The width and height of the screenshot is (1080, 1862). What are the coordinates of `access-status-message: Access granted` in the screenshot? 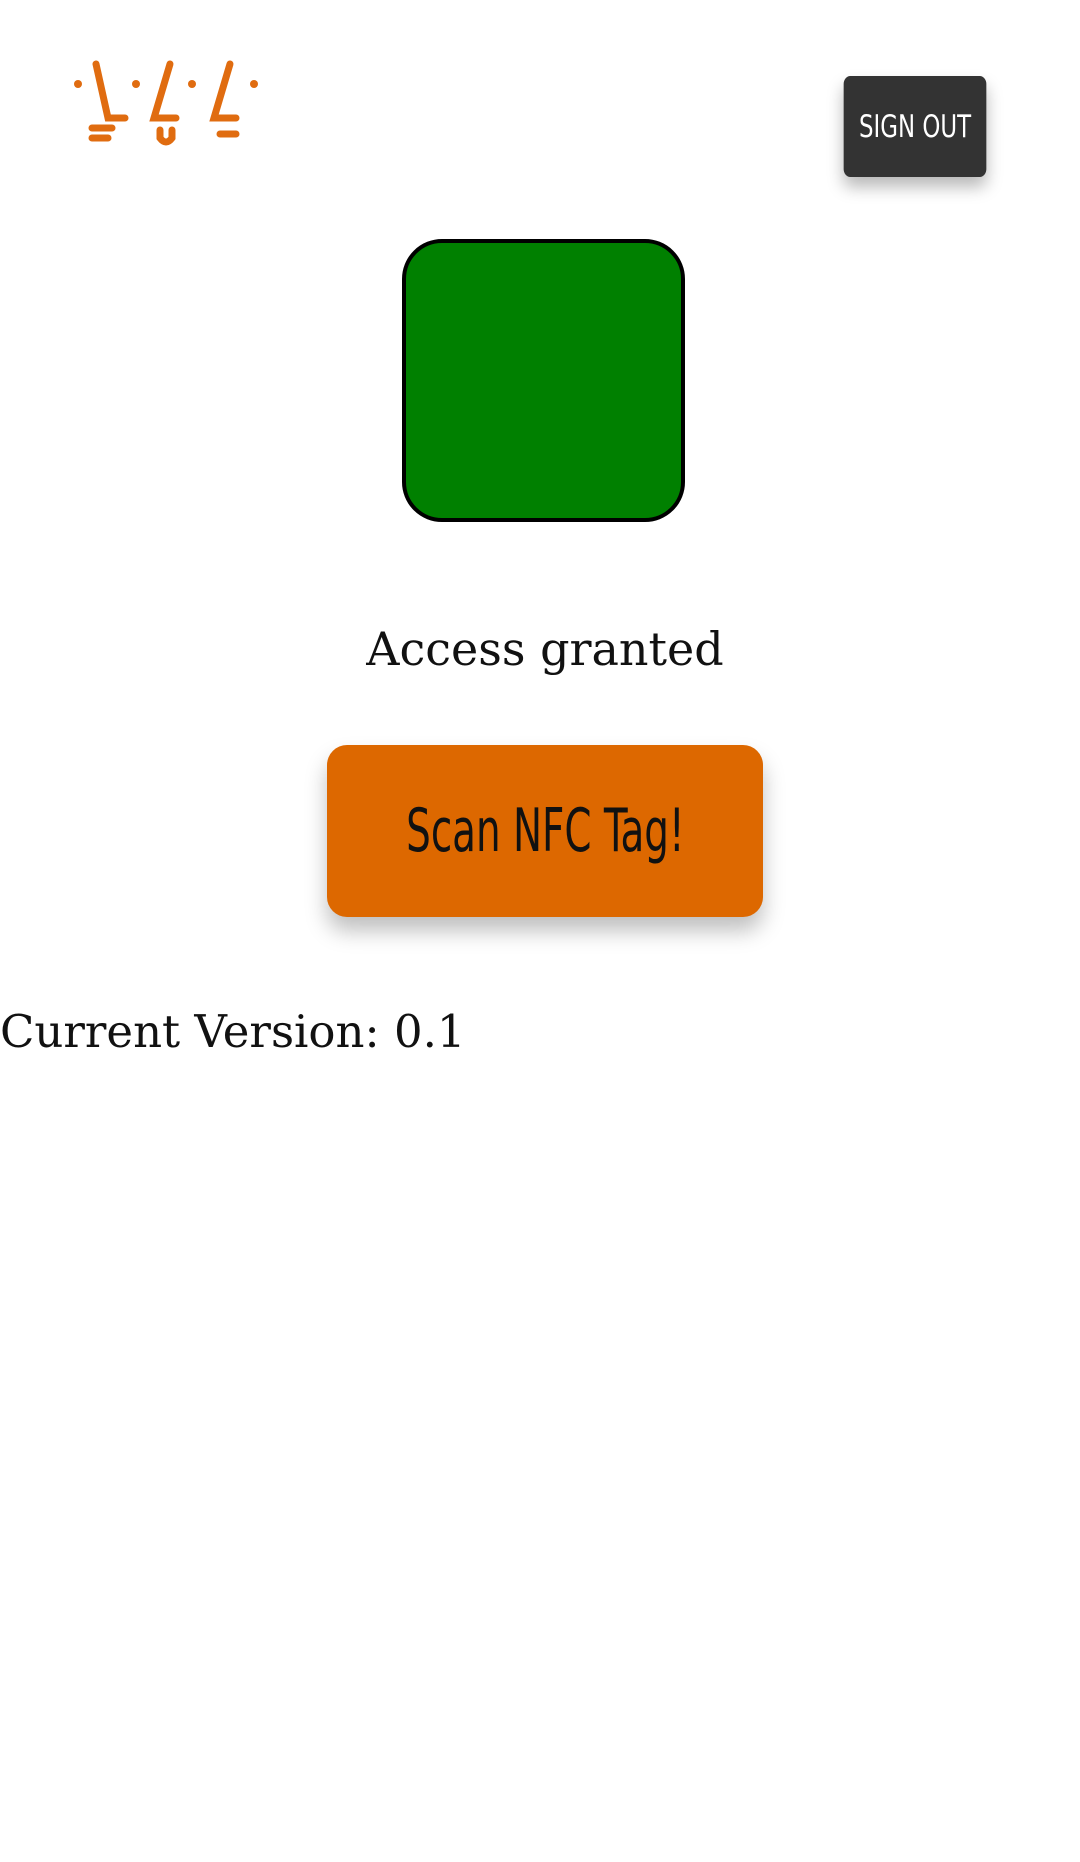 It's located at (545, 649).